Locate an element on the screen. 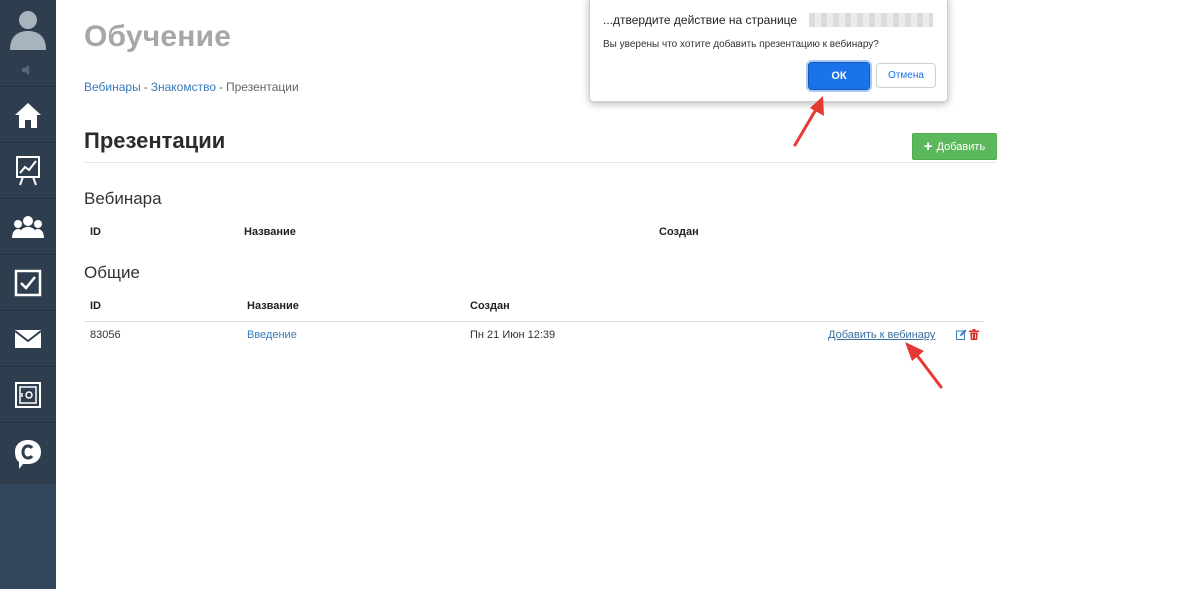 The width and height of the screenshot is (1200, 589). sidebar-item-mail is located at coordinates (28, 338).